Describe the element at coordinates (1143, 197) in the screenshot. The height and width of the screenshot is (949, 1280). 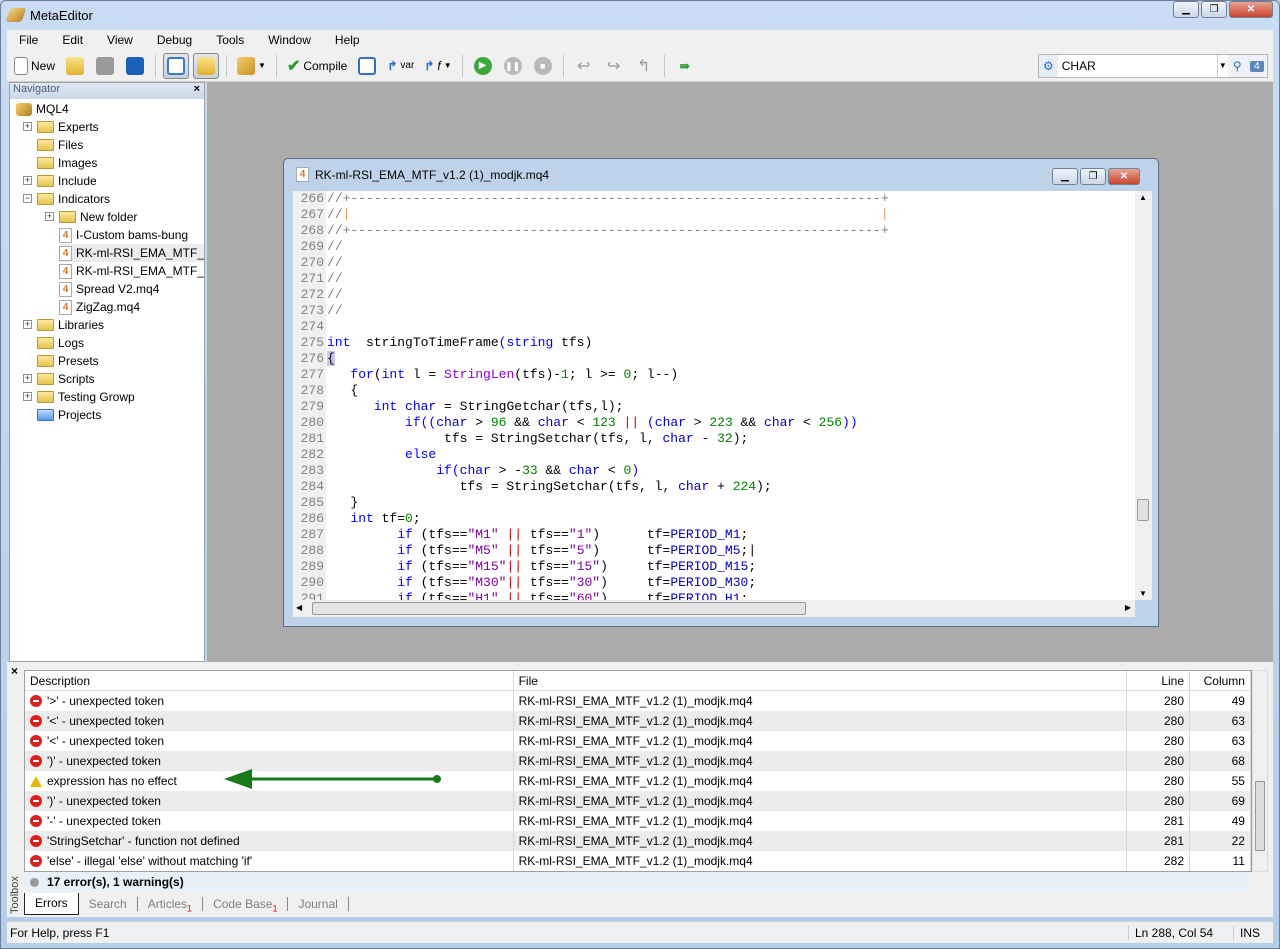
I see `scroll-up-icon: ▲` at that location.